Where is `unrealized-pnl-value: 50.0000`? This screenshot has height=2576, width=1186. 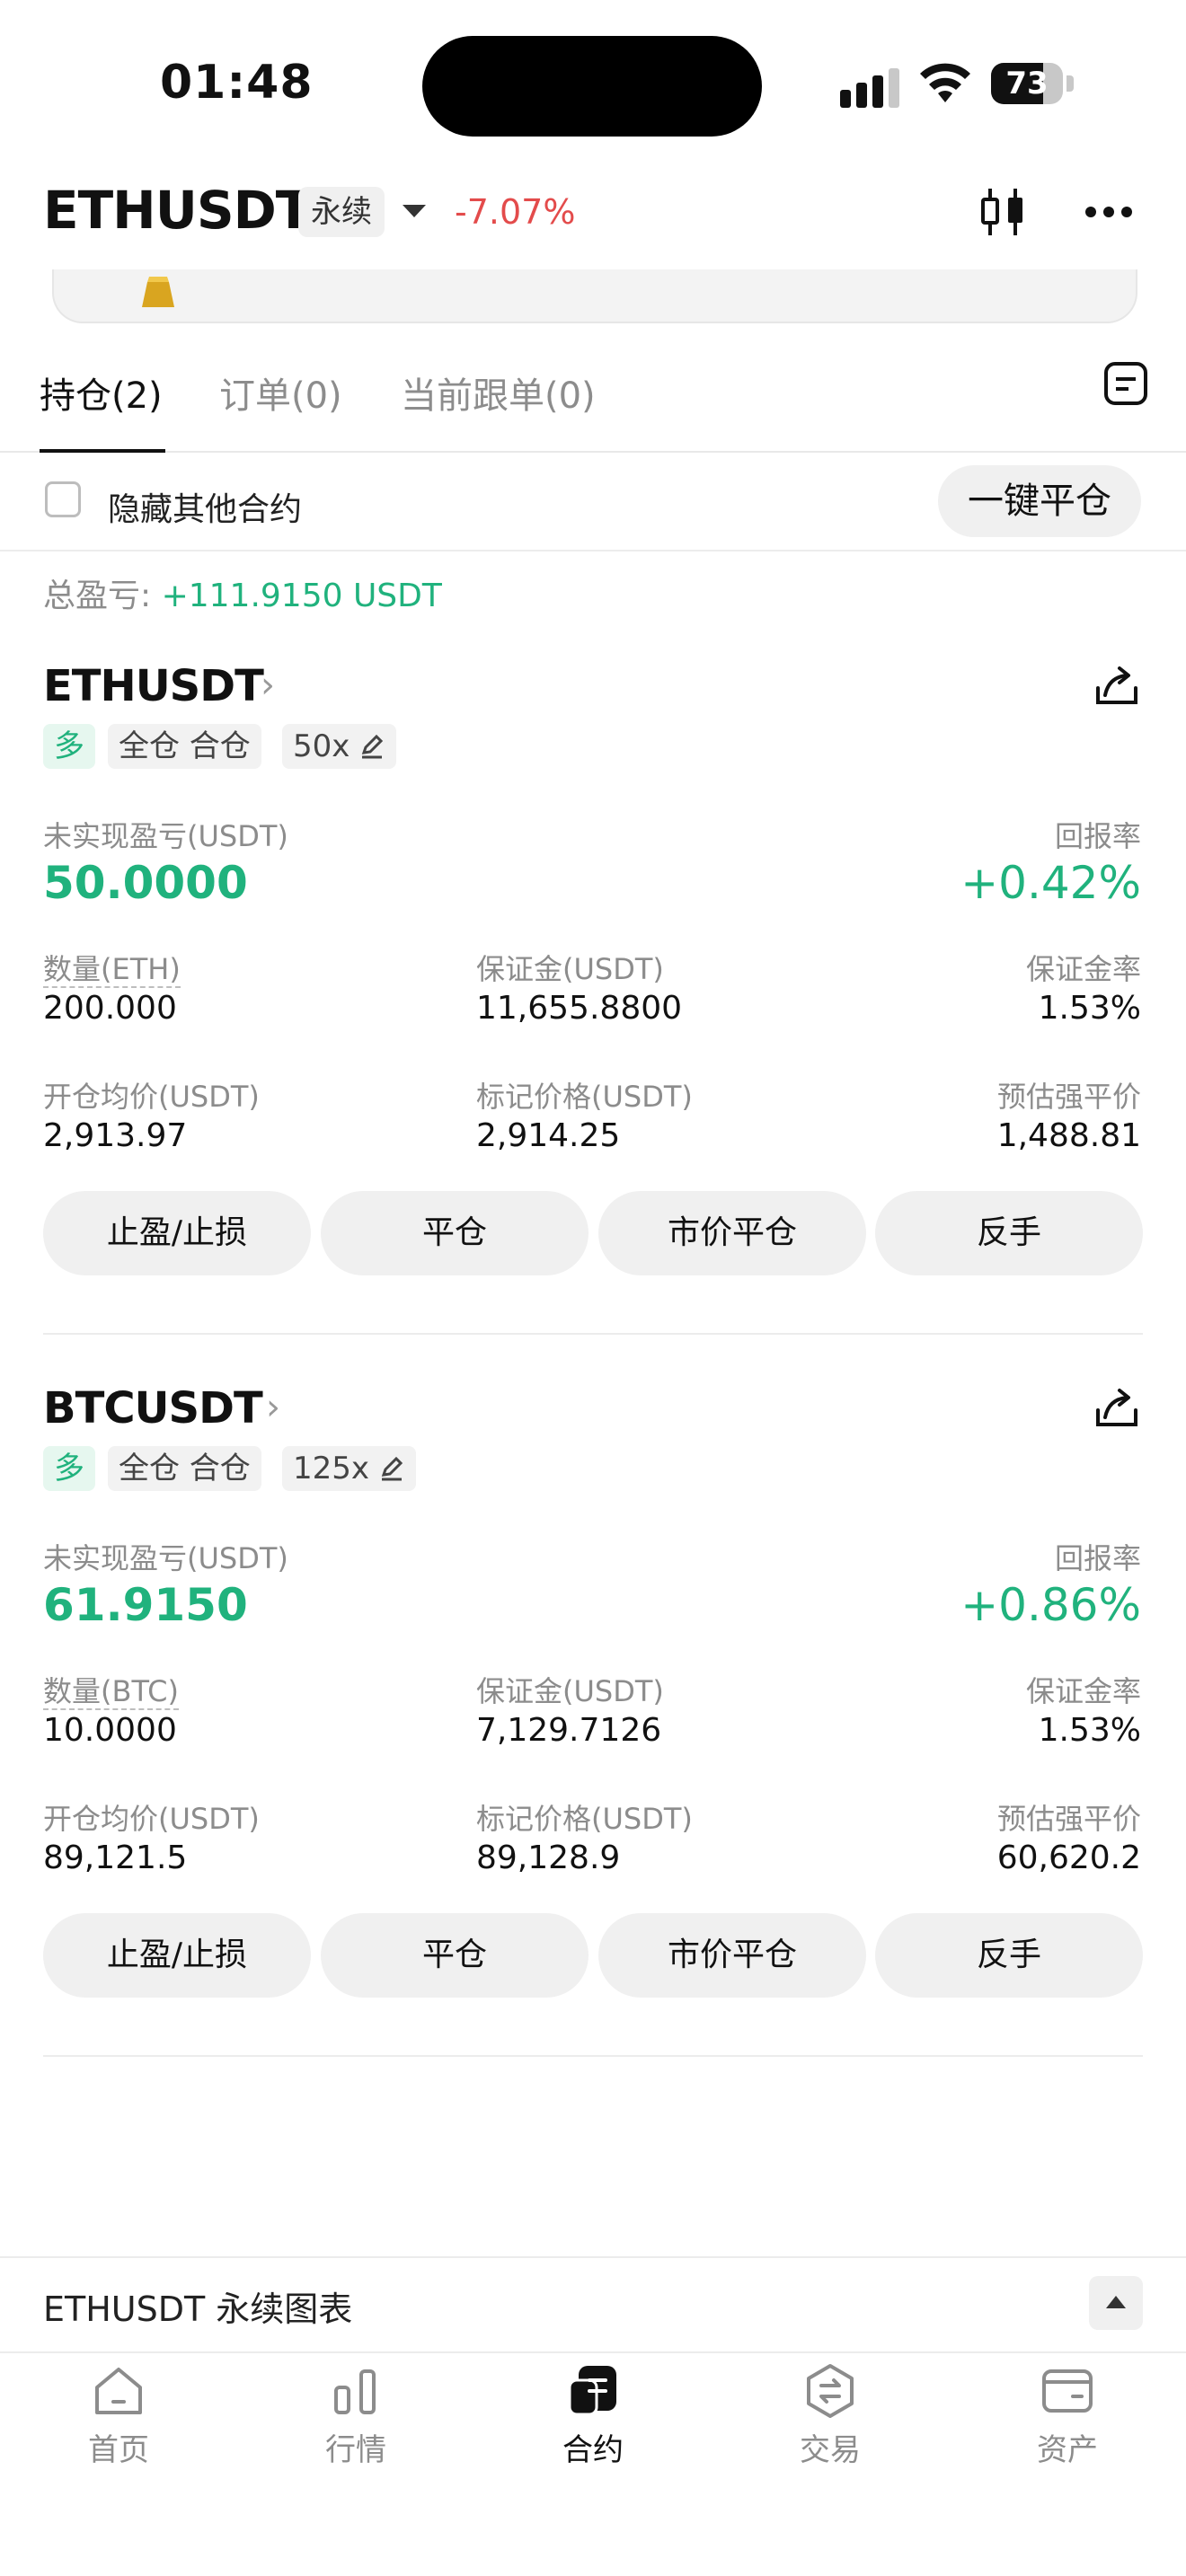
unrealized-pnl-value: 50.0000 is located at coordinates (145, 883).